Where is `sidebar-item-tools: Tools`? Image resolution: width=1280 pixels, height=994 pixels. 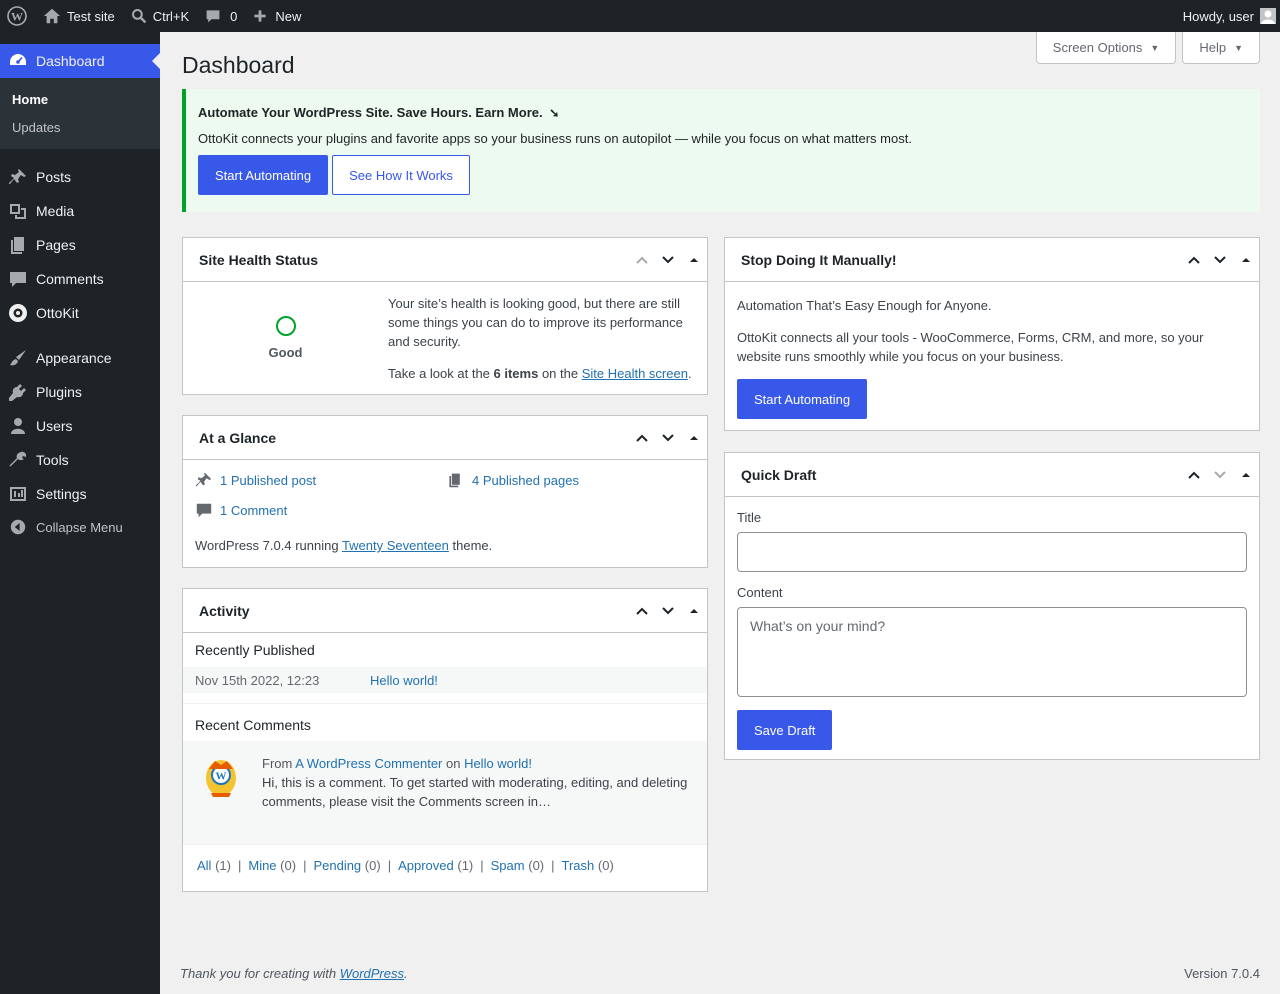
sidebar-item-tools: Tools is located at coordinates (80, 460).